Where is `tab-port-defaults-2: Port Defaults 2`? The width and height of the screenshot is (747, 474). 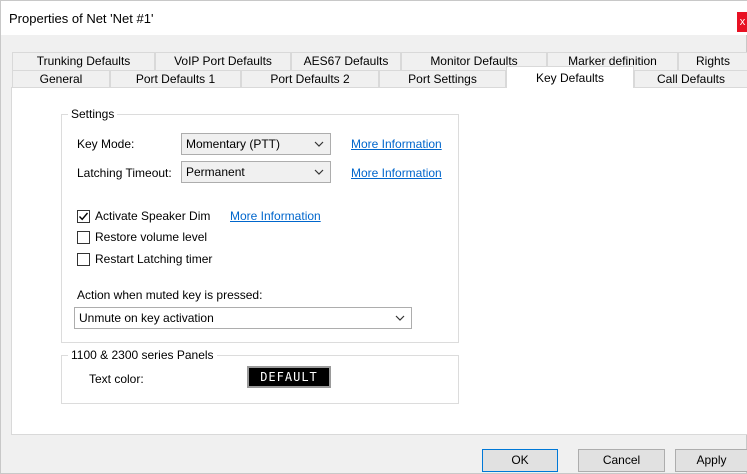 tab-port-defaults-2: Port Defaults 2 is located at coordinates (310, 79).